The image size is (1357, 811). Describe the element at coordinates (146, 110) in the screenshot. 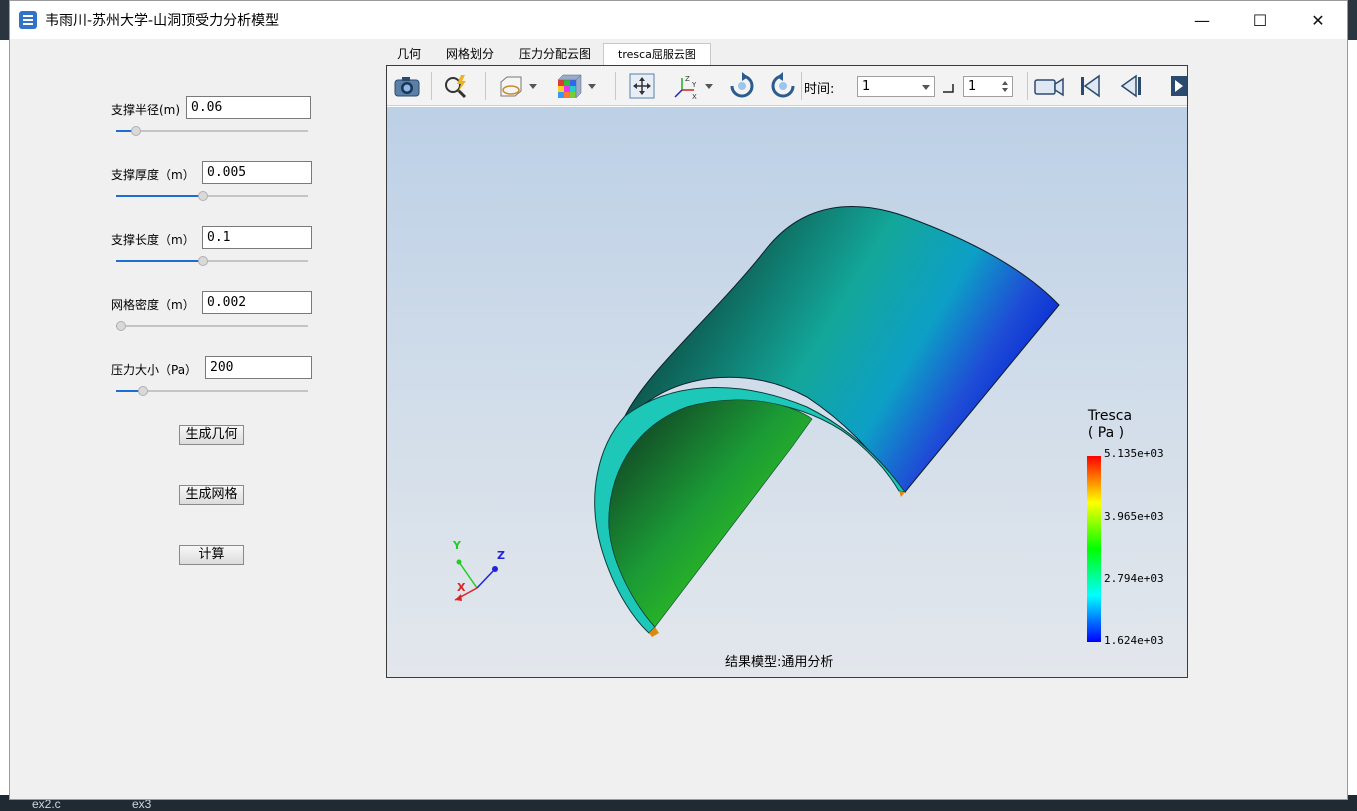

I see `radius-label: 支撑半径(m)` at that location.